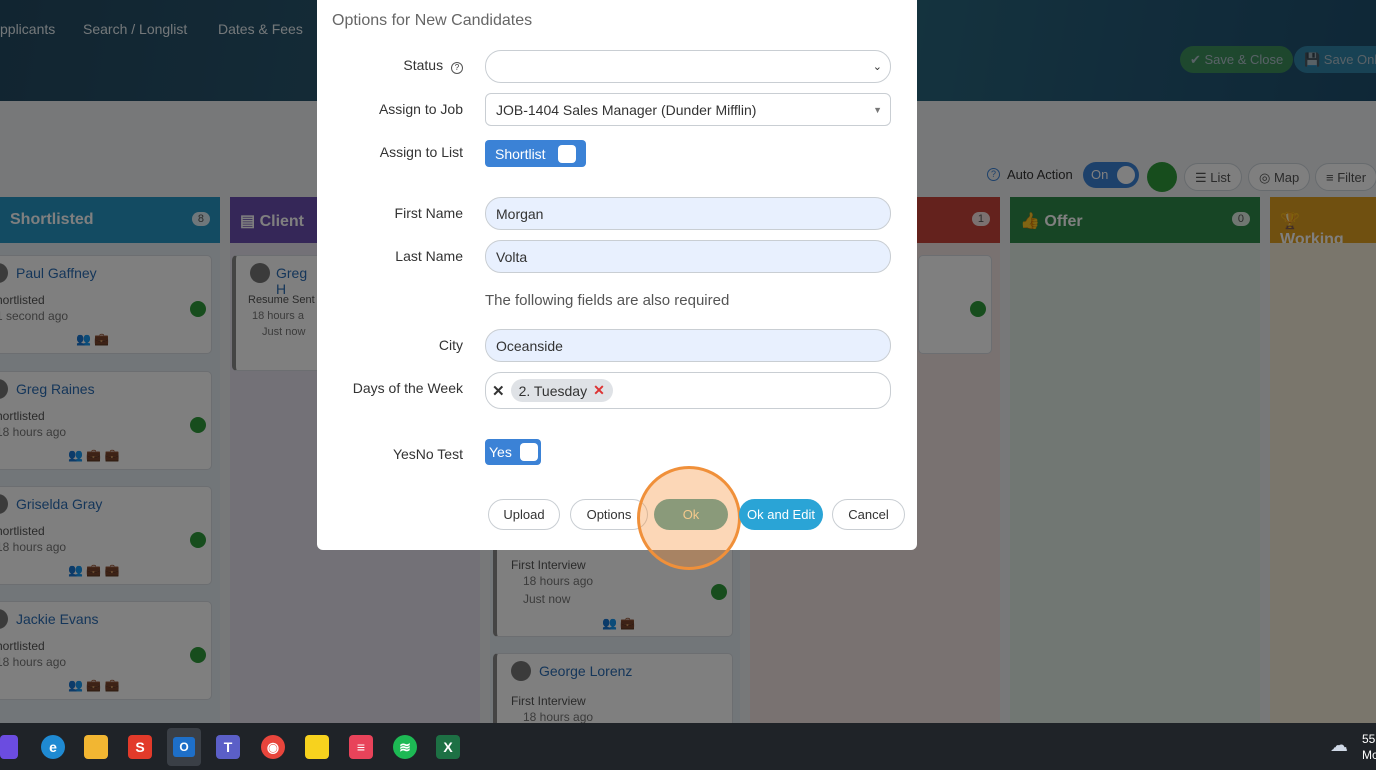 The height and width of the screenshot is (770, 1376). I want to click on yesno-test-label: YesNo Test, so click(427, 454).